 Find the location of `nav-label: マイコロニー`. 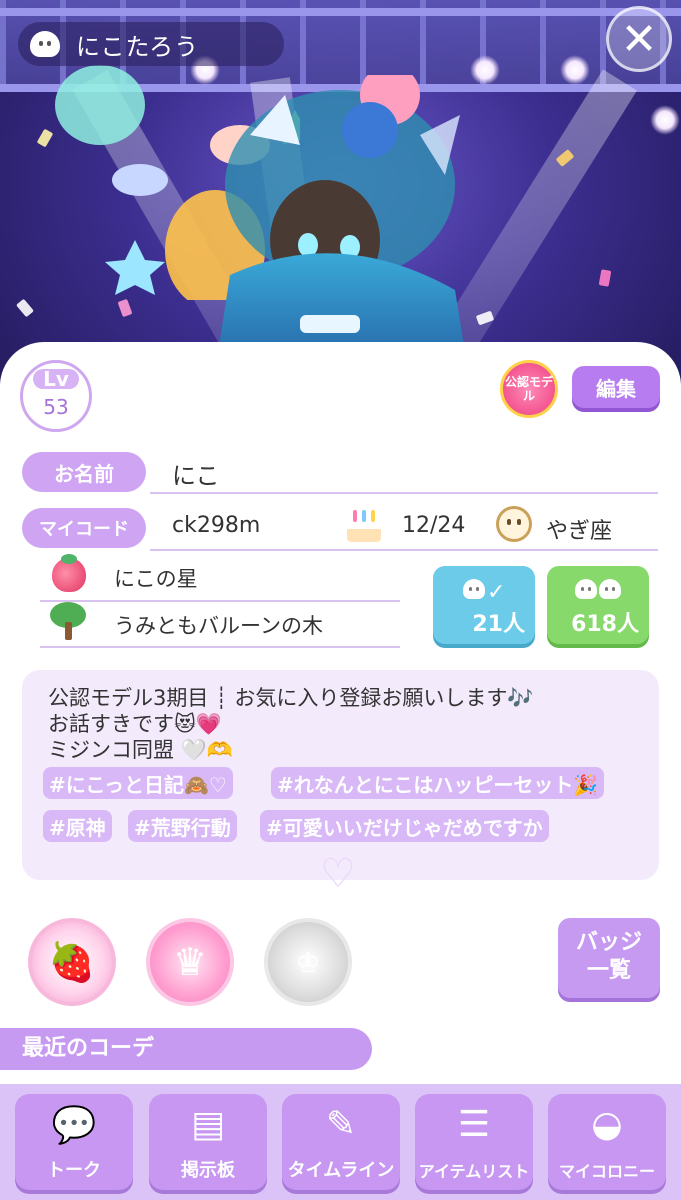

nav-label: マイコロニー is located at coordinates (606, 1171).